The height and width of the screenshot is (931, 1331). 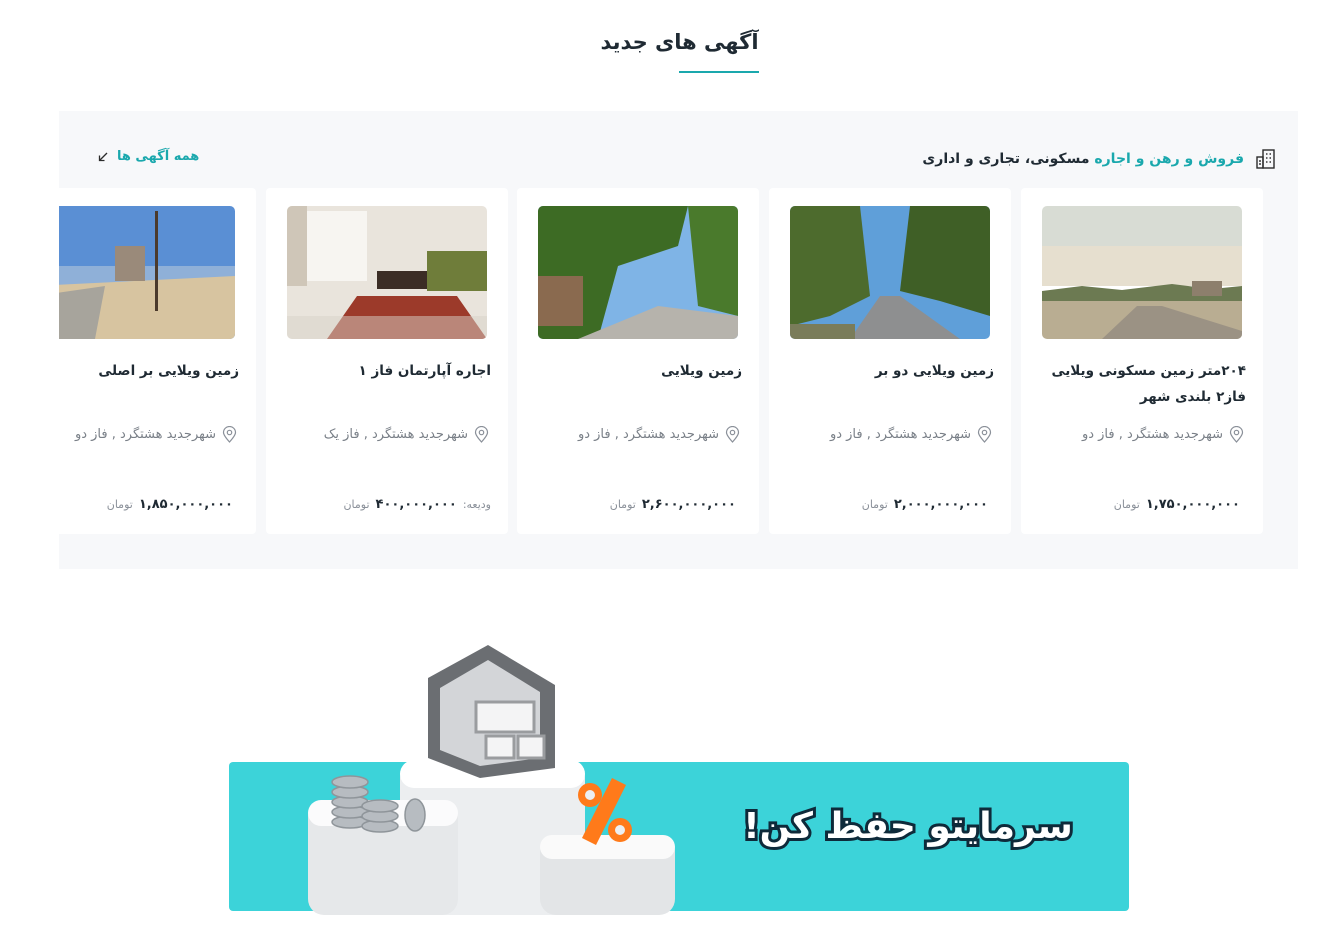 What do you see at coordinates (1169, 159) in the screenshot?
I see `header-category-link: فروش و رهن و اجاره` at bounding box center [1169, 159].